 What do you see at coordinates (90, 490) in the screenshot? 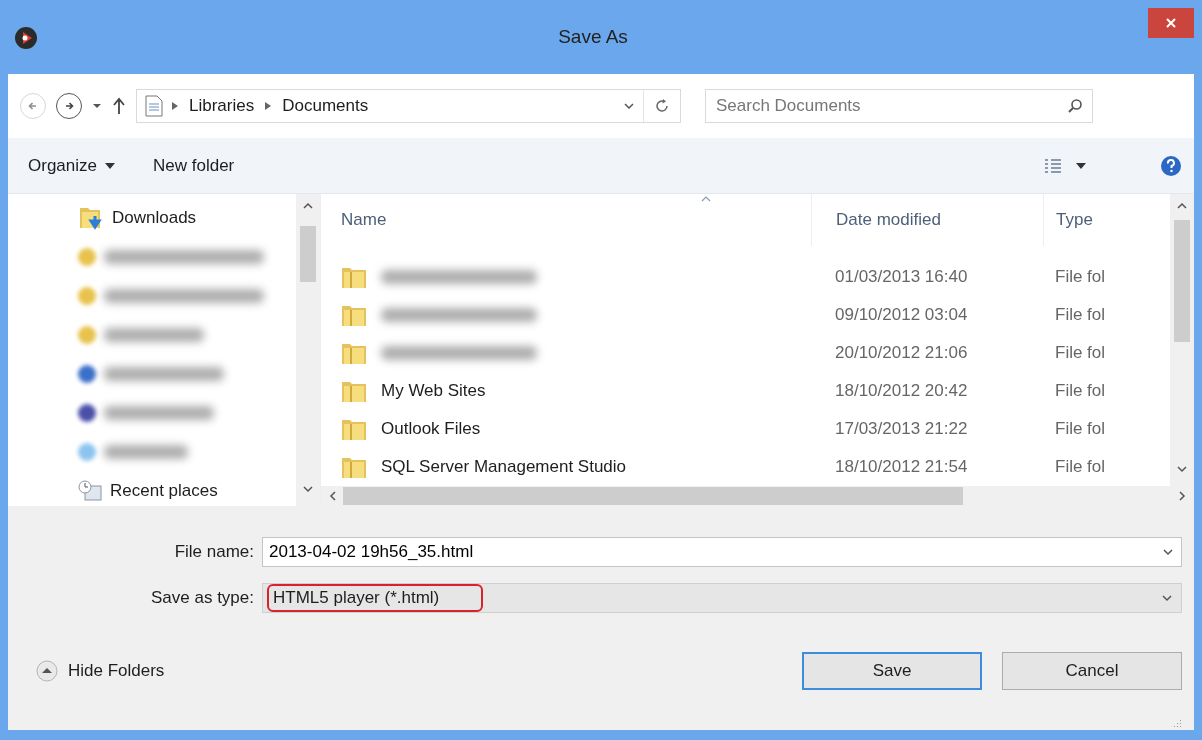
I see `recent-places-icon` at bounding box center [90, 490].